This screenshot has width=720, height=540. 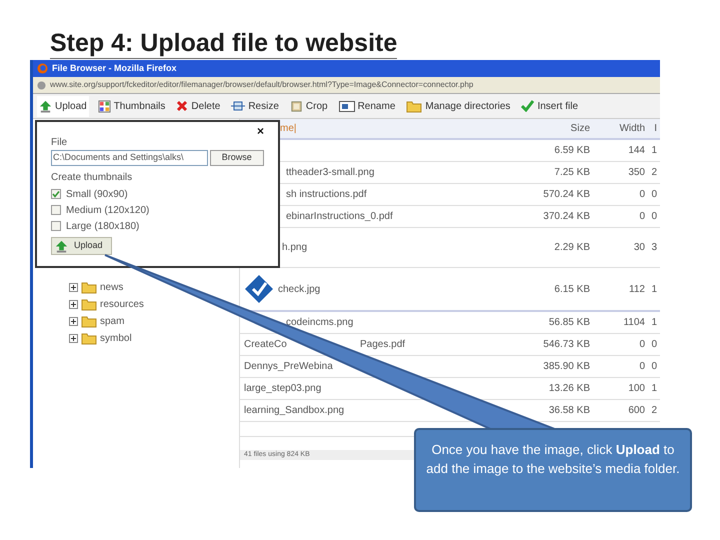 I want to click on file-size: 56.85 KB, so click(x=569, y=323).